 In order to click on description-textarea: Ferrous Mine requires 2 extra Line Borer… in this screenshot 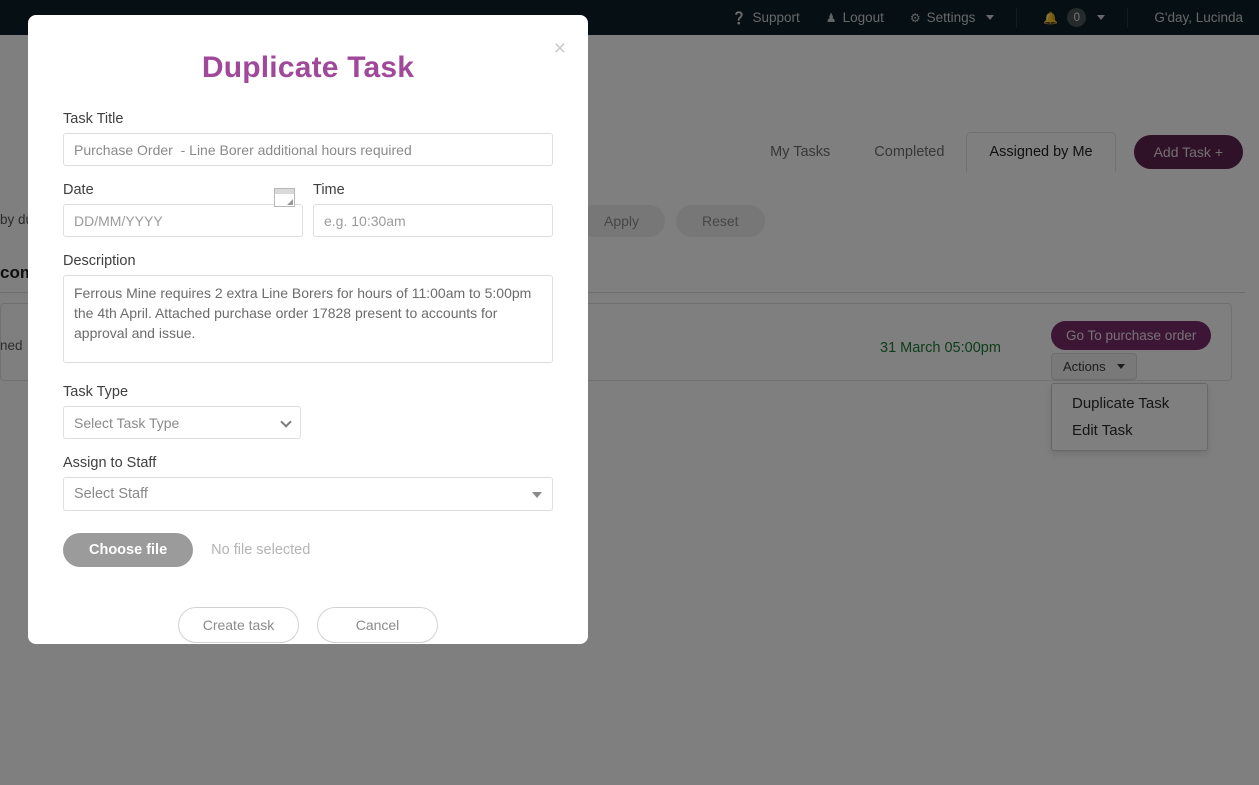, I will do `click(308, 319)`.